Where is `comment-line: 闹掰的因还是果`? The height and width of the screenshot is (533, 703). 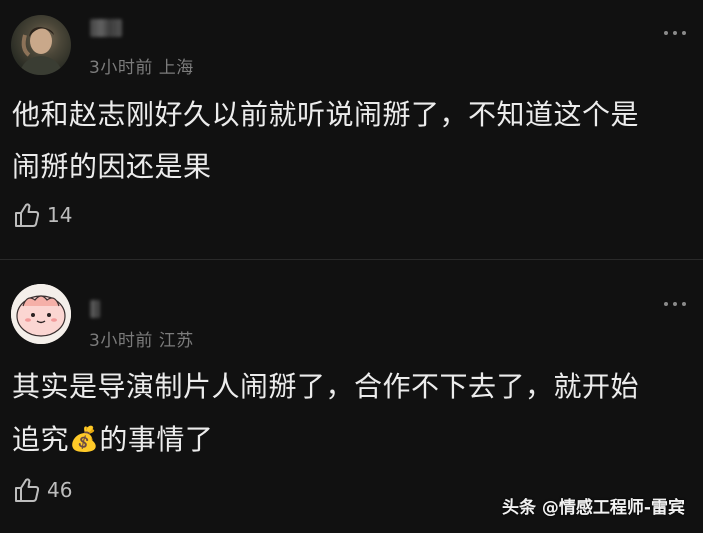
comment-line: 闹掰的因还是果 is located at coordinates (112, 166).